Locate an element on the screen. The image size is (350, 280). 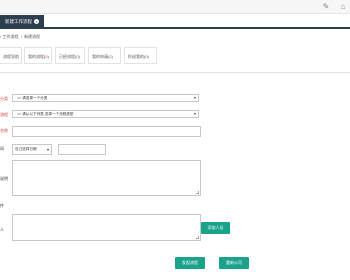
subtab-flow-nav: 流程导航 is located at coordinates (11, 55).